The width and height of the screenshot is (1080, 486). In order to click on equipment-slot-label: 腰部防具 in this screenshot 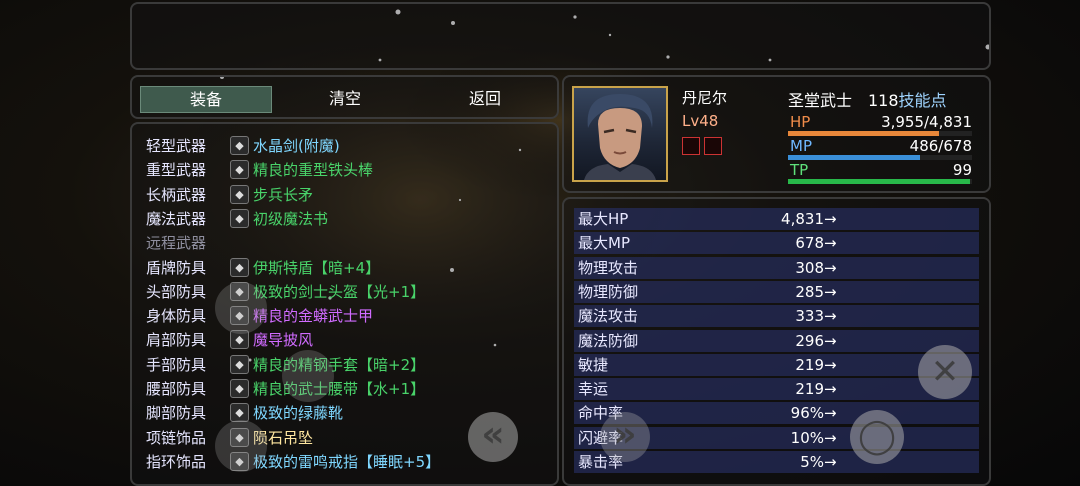, I will do `click(176, 389)`.